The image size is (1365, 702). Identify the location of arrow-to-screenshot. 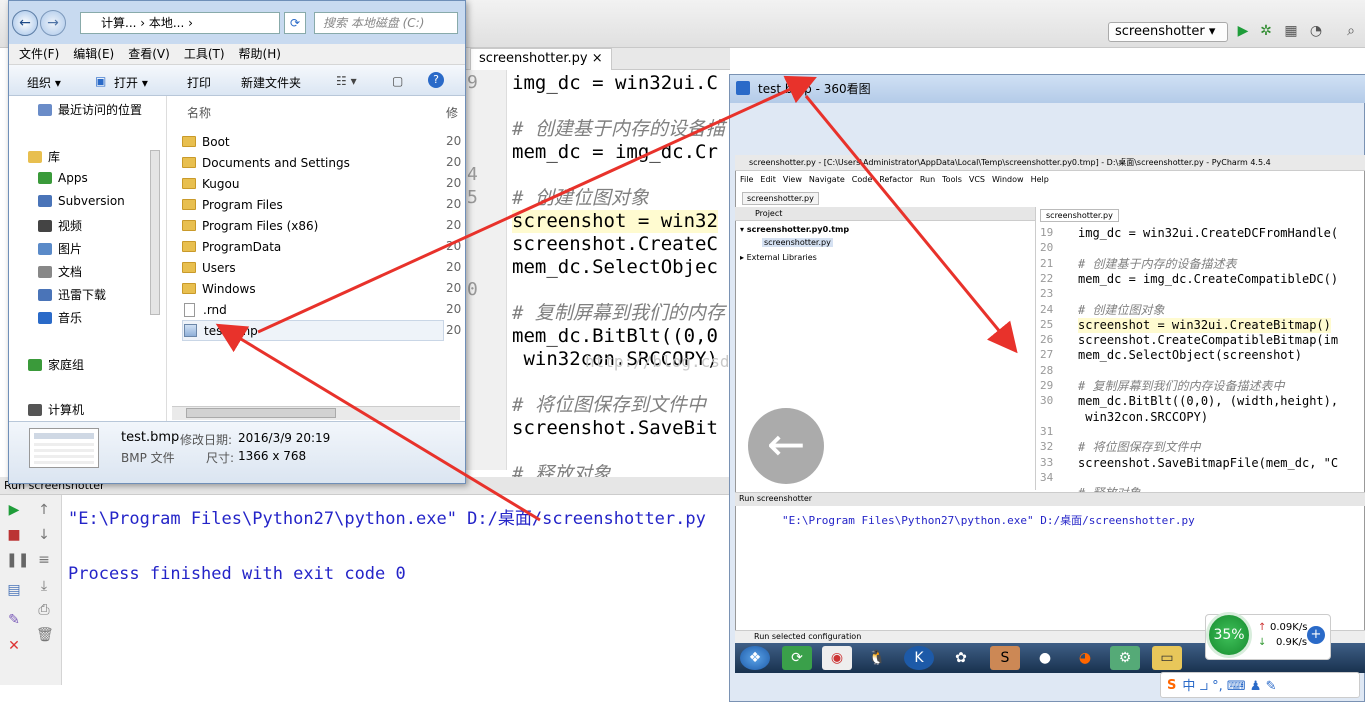
(911, 224).